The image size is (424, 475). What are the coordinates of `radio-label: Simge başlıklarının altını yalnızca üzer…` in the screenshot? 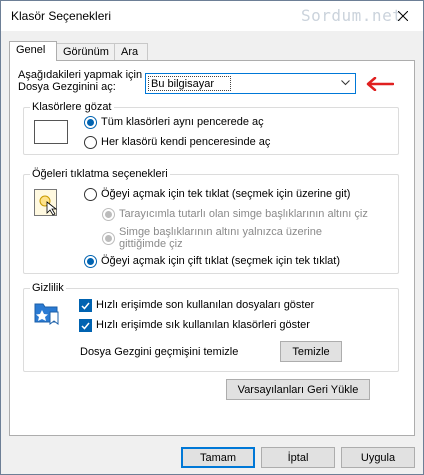 It's located at (220, 238).